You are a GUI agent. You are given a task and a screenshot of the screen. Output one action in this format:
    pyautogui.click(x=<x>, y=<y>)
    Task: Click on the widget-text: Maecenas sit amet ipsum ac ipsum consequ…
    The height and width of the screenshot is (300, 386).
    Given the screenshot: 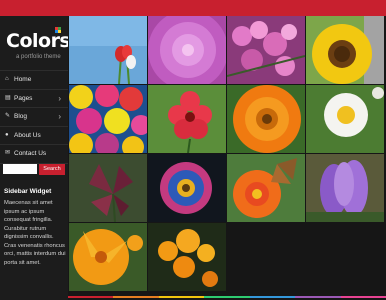 What is the action you would take?
    pyautogui.click(x=35, y=233)
    